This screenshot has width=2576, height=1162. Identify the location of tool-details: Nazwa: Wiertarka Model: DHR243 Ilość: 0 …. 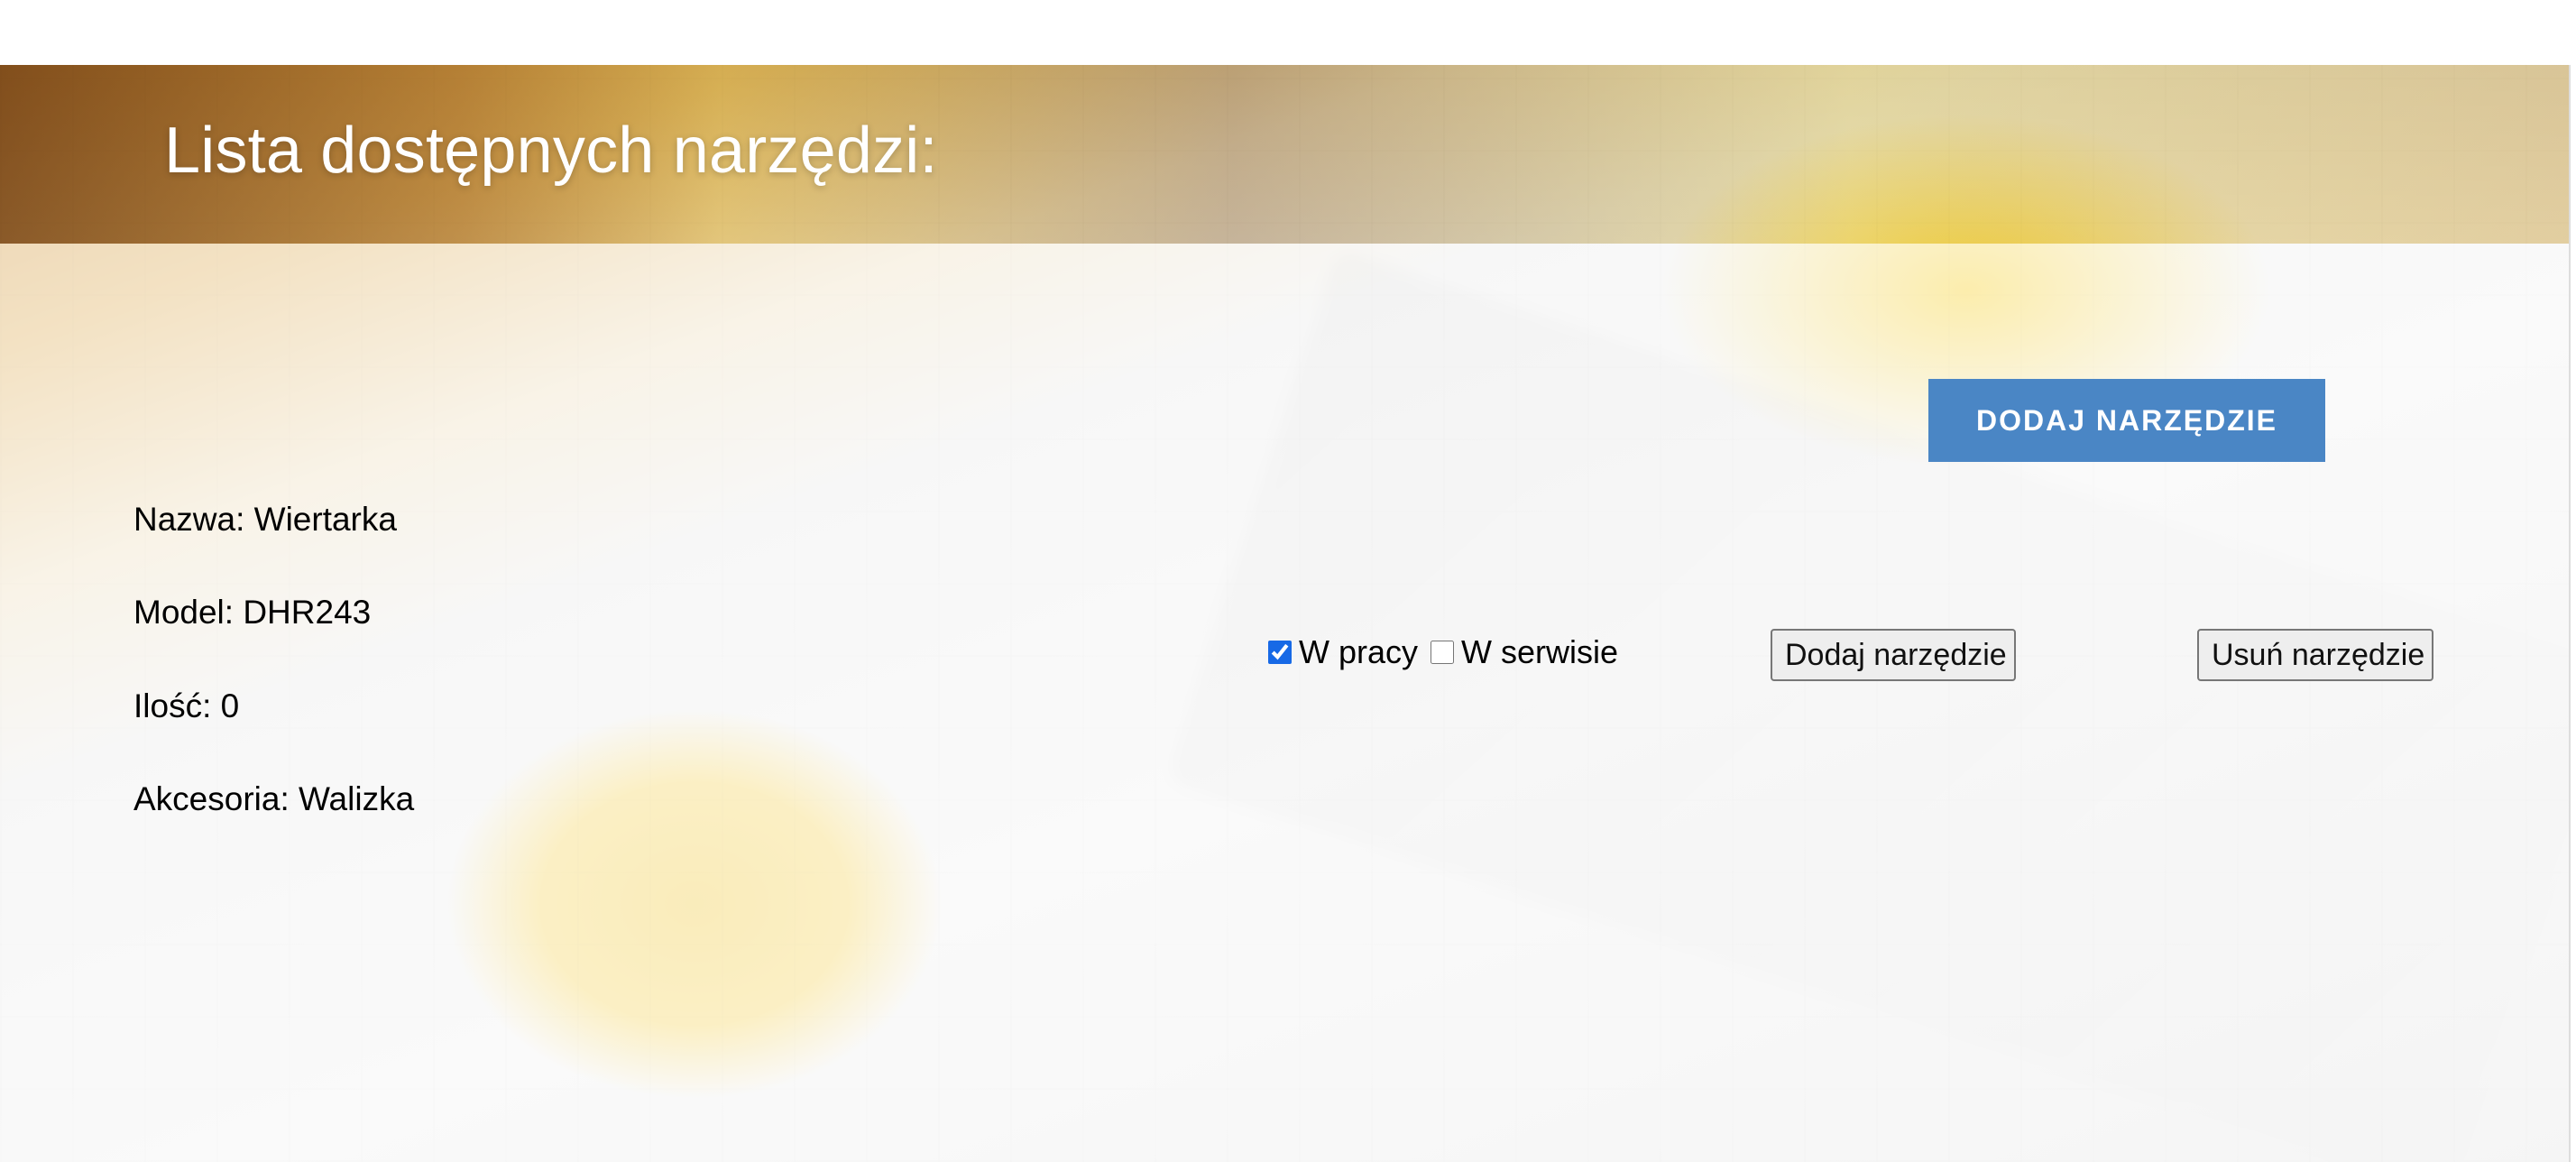
(368, 686).